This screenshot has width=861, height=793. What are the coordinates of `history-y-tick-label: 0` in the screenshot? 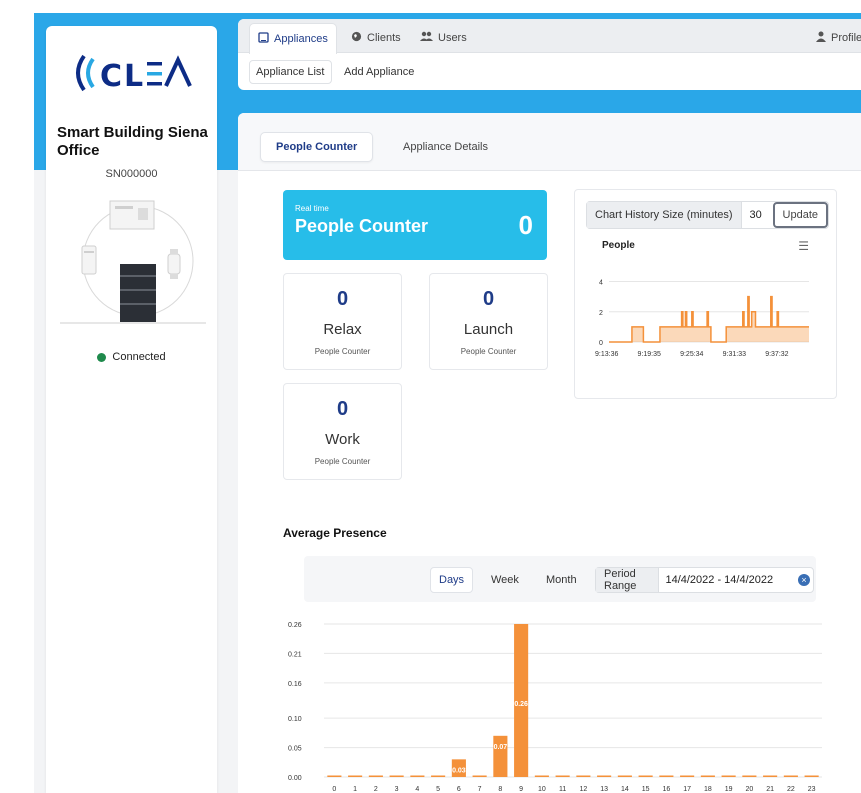 It's located at (601, 343).